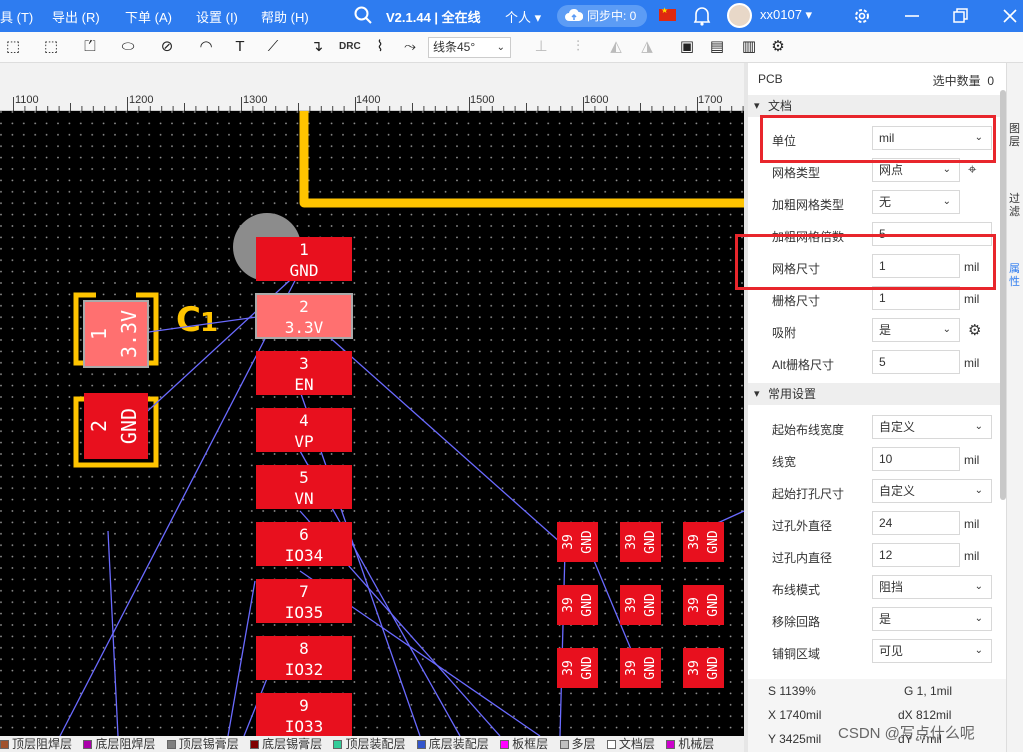 The width and height of the screenshot is (1023, 752). What do you see at coordinates (877, 106) in the screenshot?
I see `section-doc: 文档` at bounding box center [877, 106].